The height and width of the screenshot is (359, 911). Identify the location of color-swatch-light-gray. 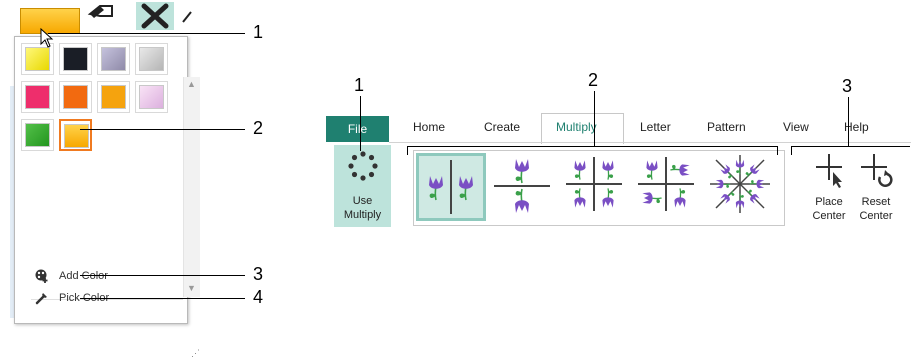
(151, 59).